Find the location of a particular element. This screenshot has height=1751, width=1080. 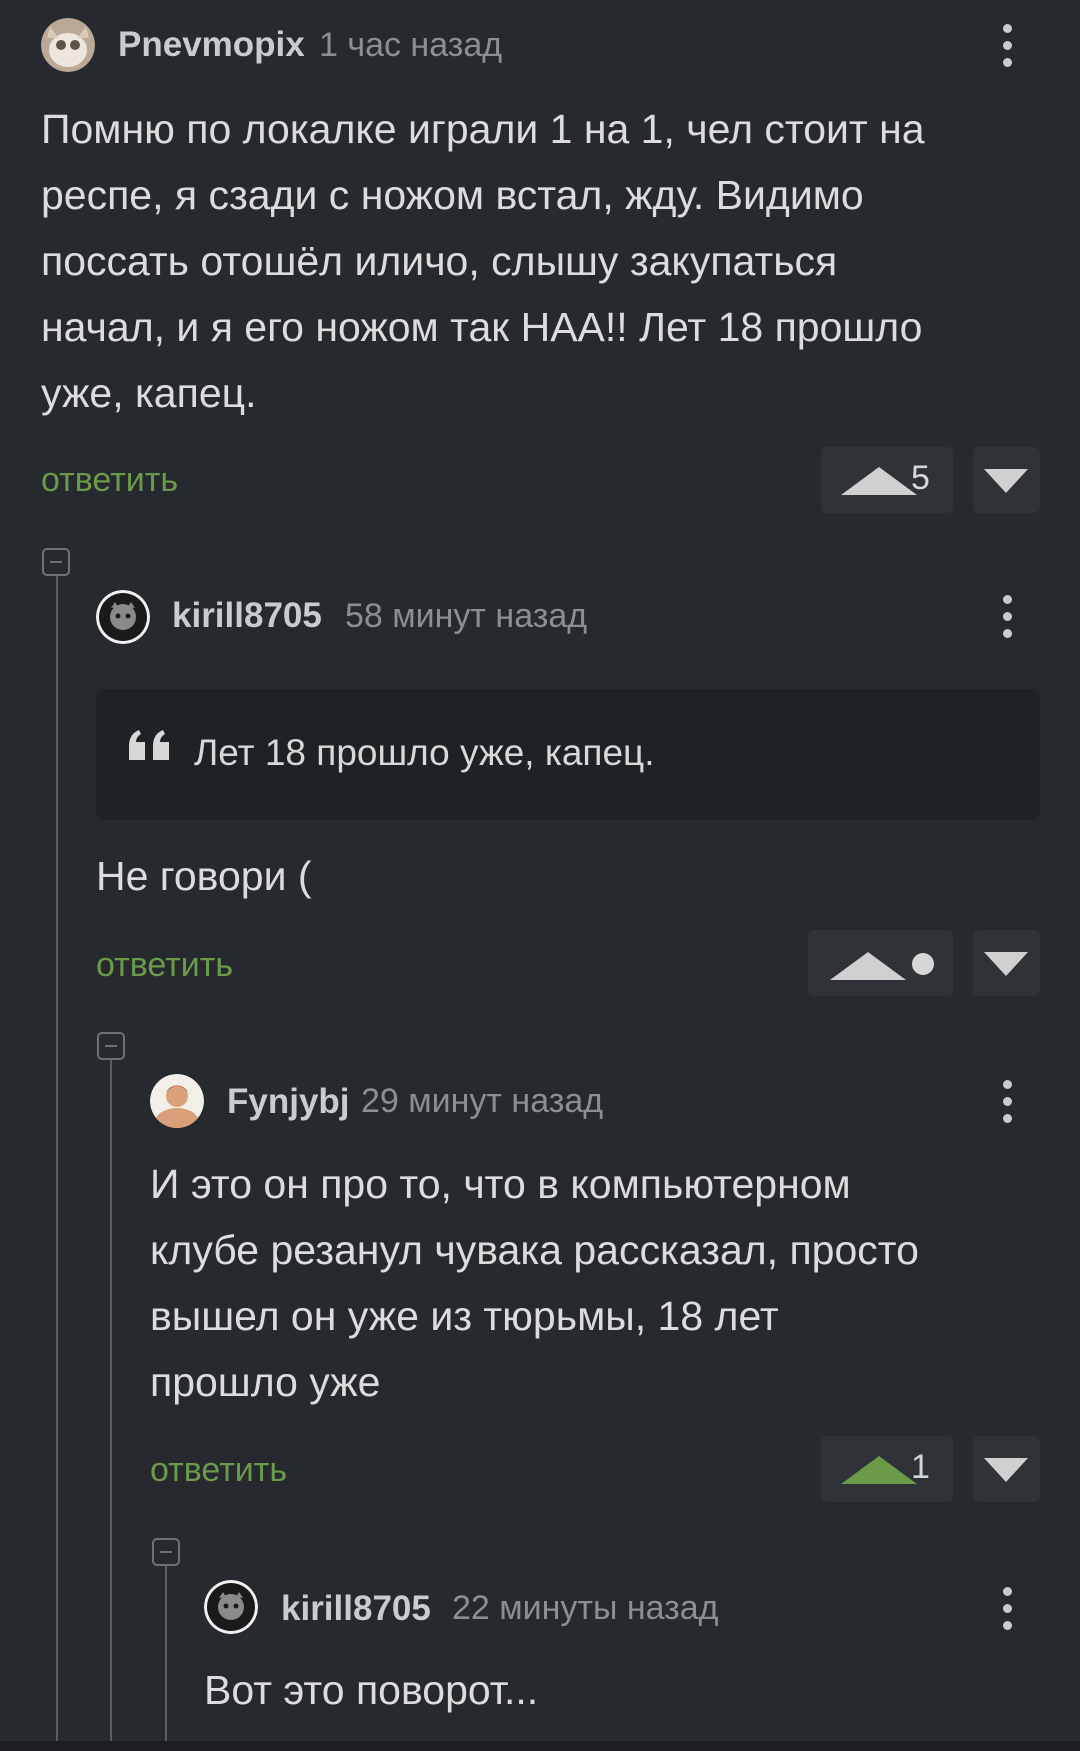

comment-timestamp: 1 час назад is located at coordinates (411, 45).